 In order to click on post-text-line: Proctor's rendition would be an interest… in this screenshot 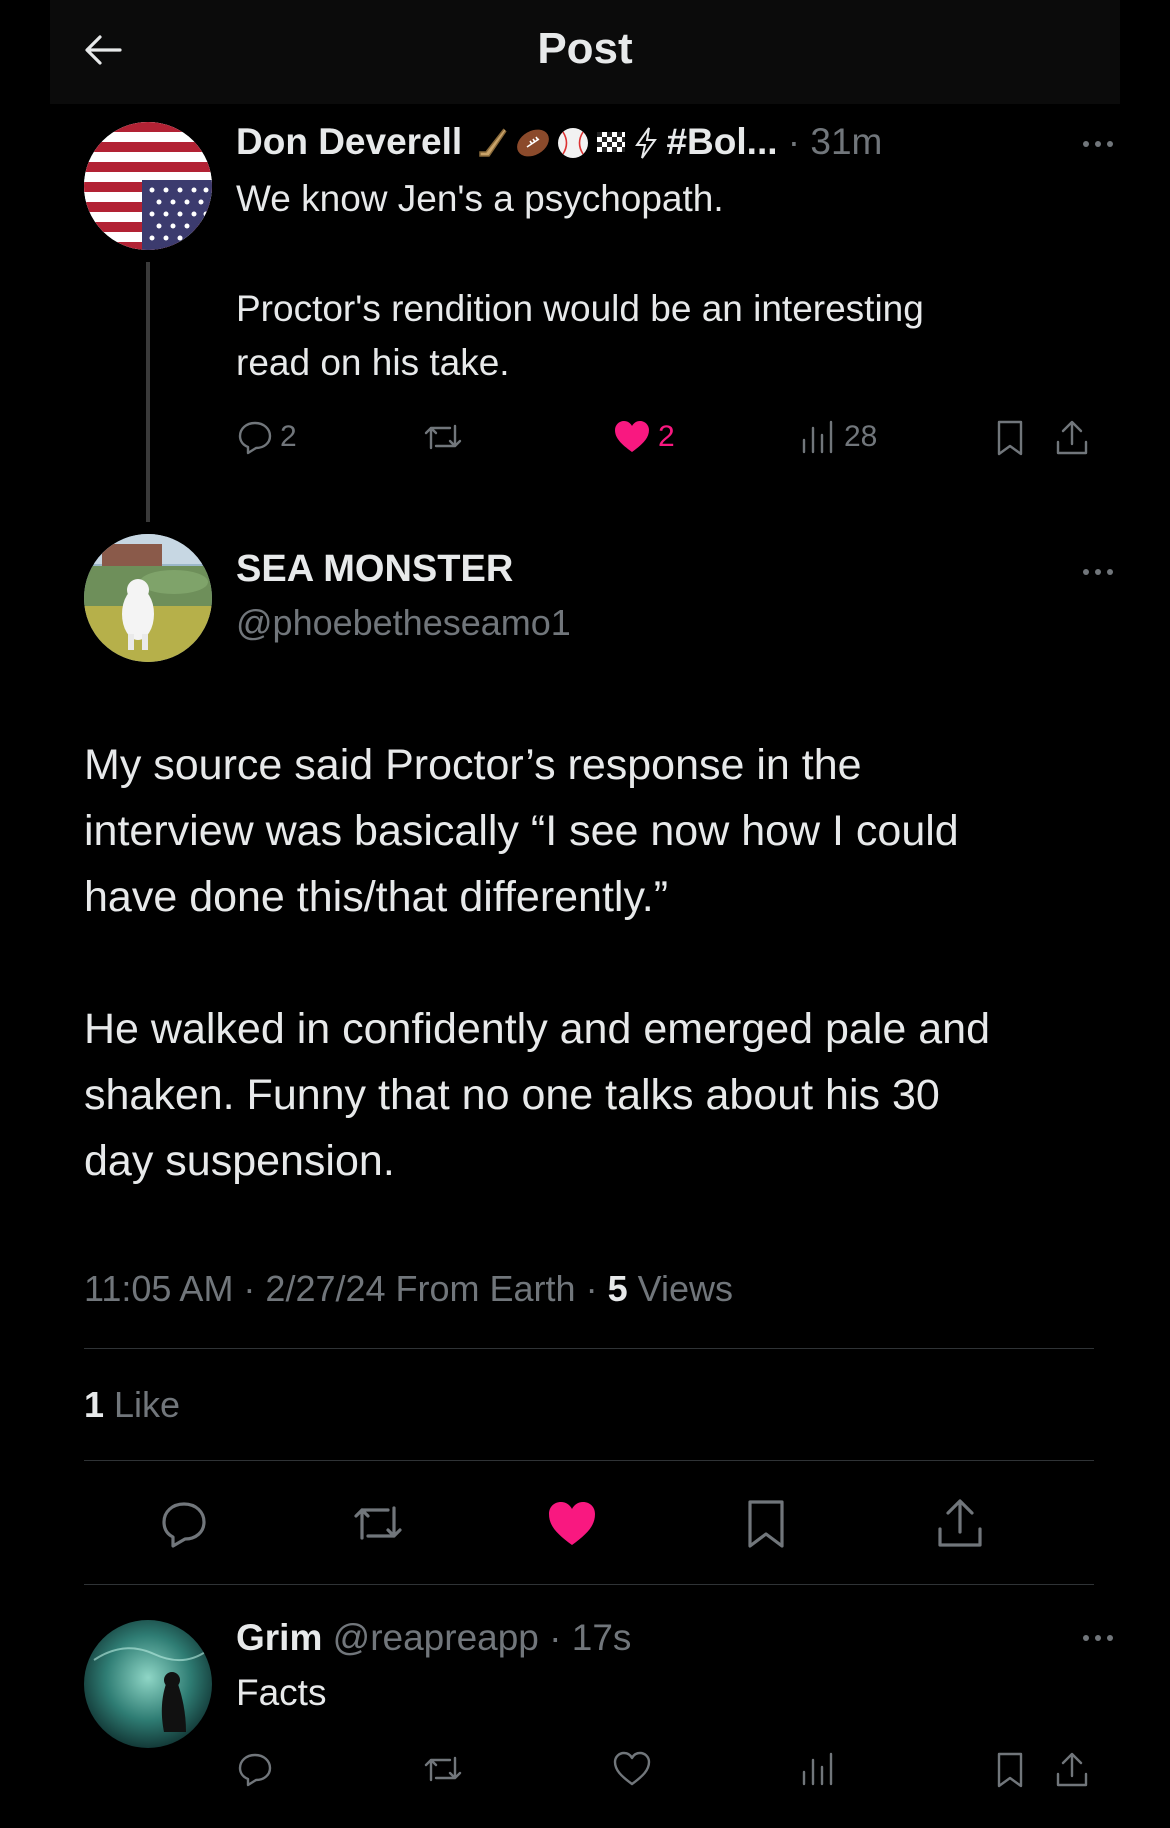, I will do `click(580, 308)`.